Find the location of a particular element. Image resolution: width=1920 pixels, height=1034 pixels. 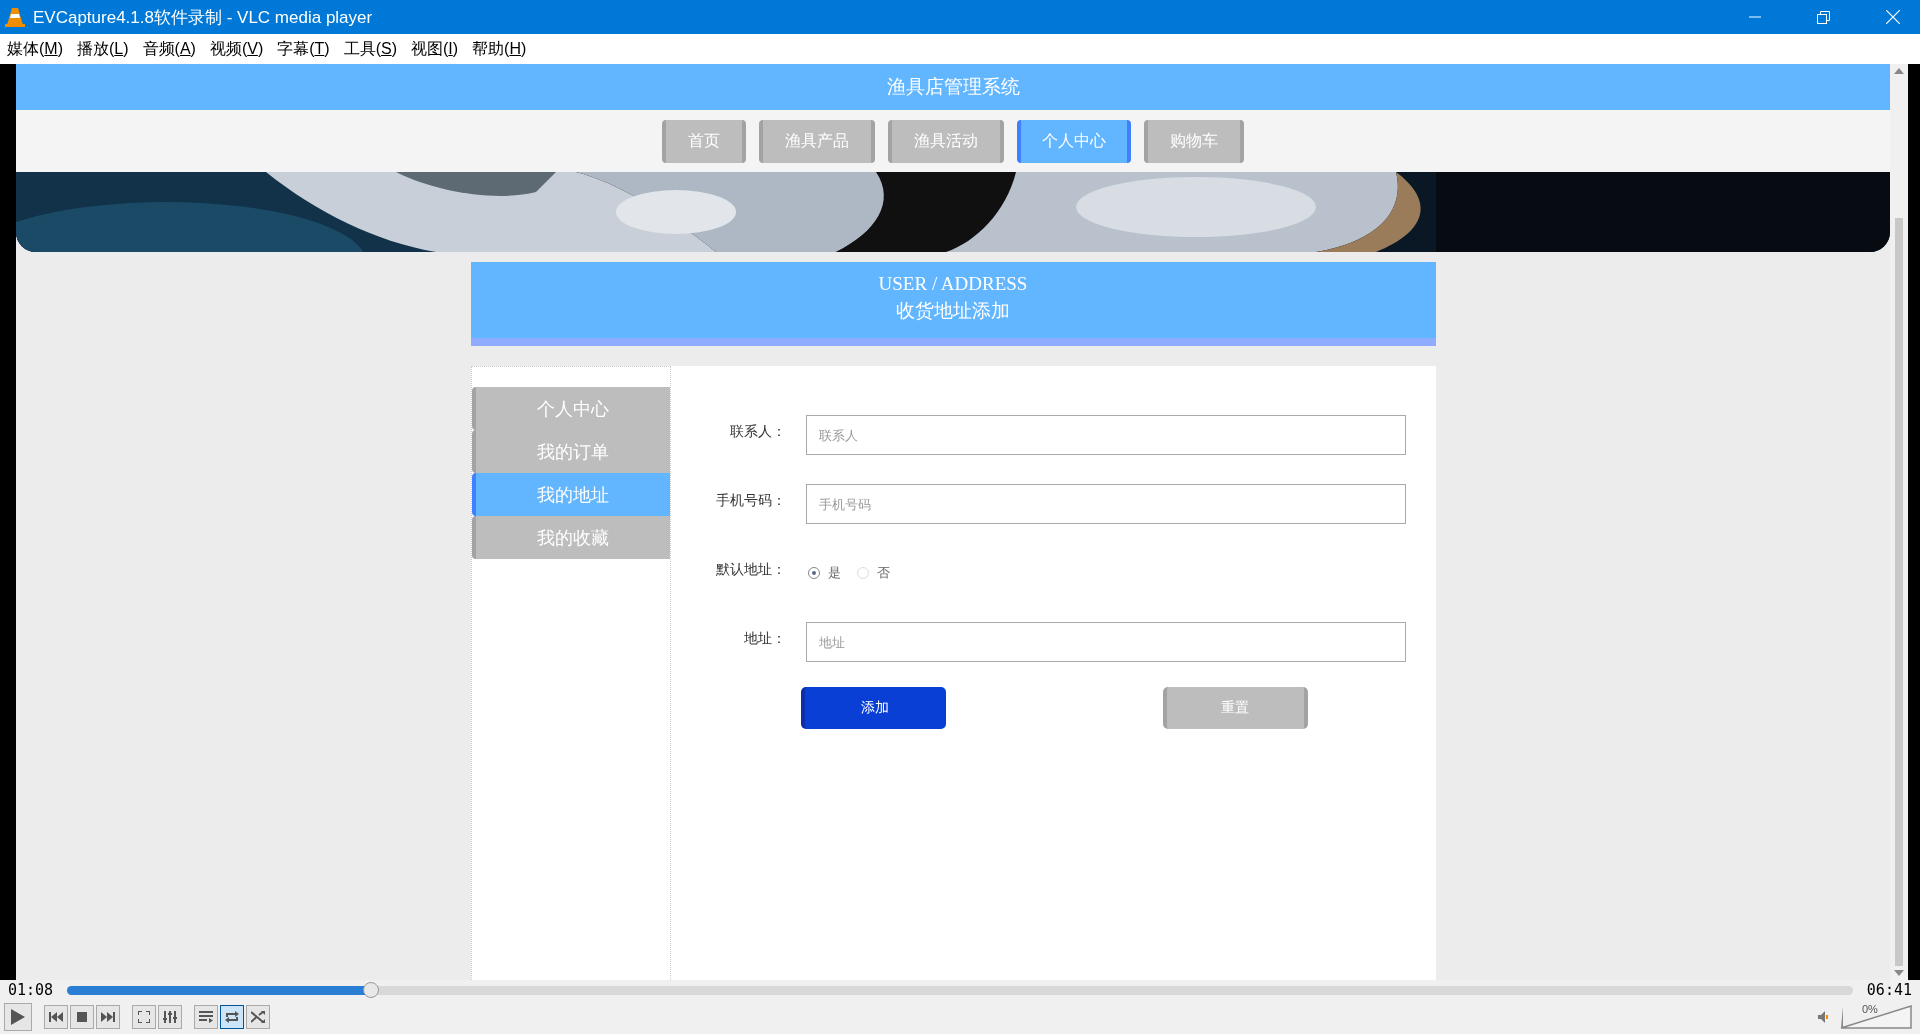

speaker-icon is located at coordinates (1823, 1017).